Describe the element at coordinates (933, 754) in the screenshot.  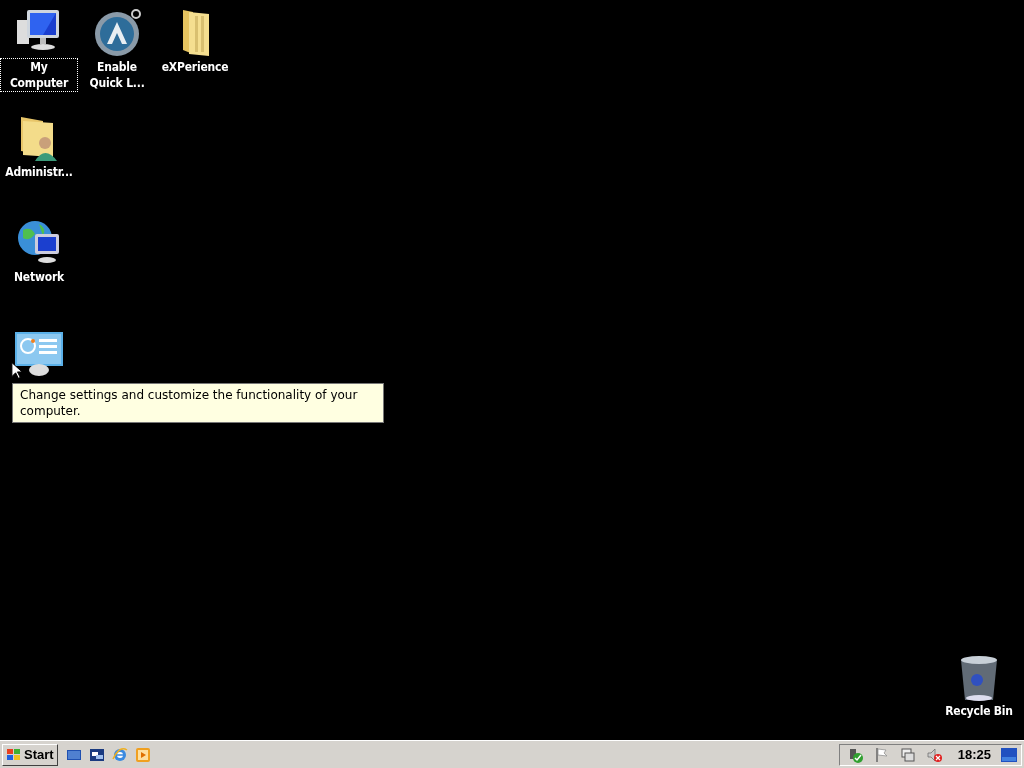
I see `speaker-muted-icon` at that location.